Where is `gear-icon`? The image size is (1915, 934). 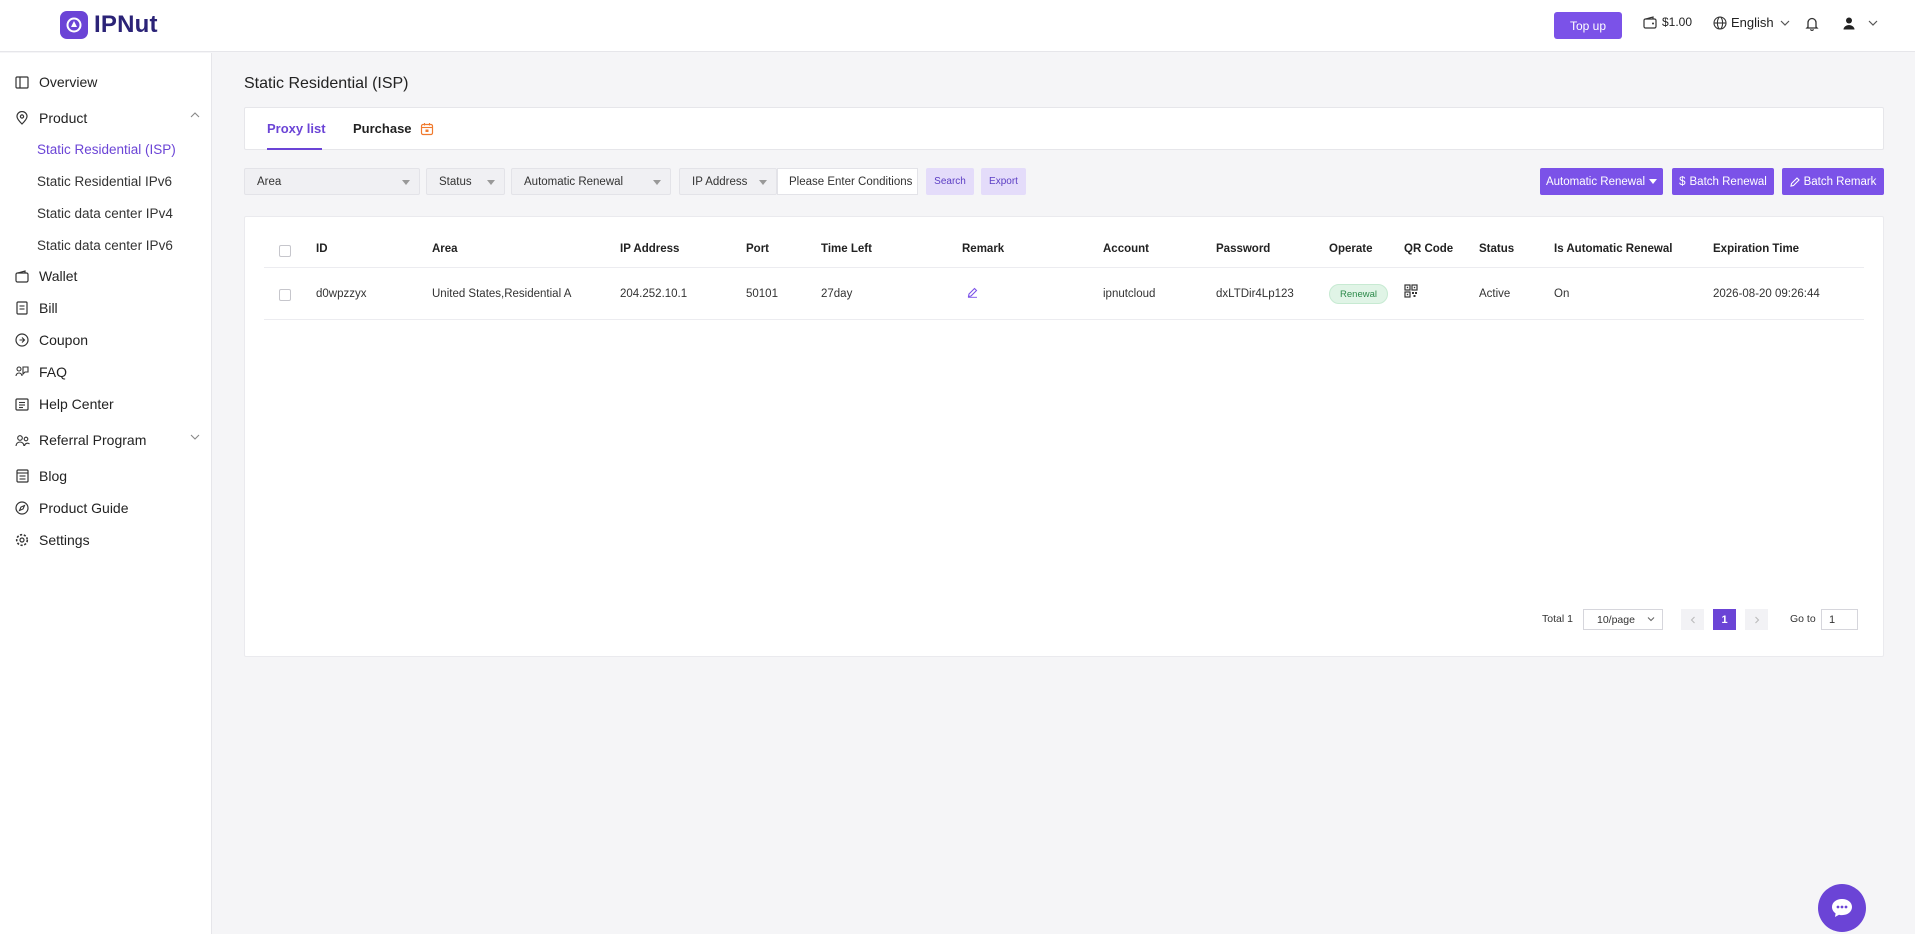 gear-icon is located at coordinates (22, 540).